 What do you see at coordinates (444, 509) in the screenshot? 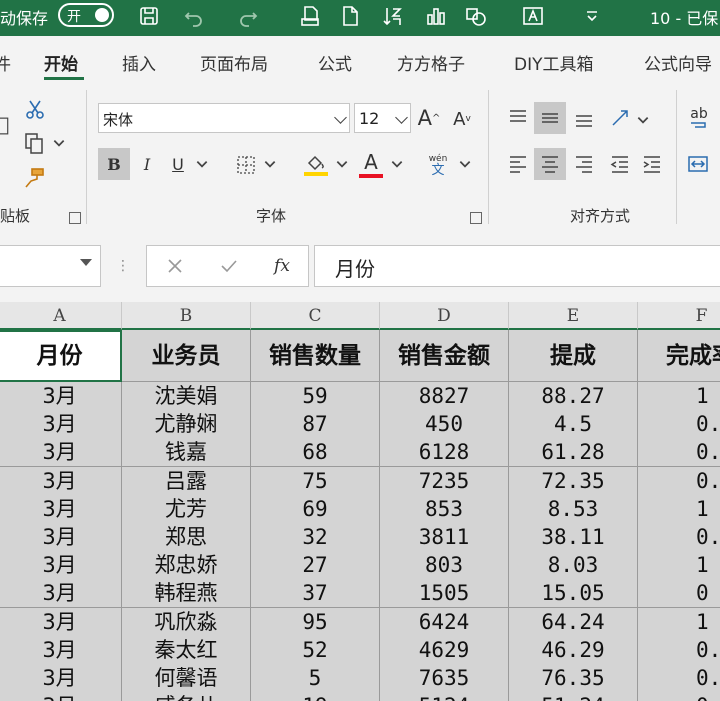
I see `table-cell: 853` at bounding box center [444, 509].